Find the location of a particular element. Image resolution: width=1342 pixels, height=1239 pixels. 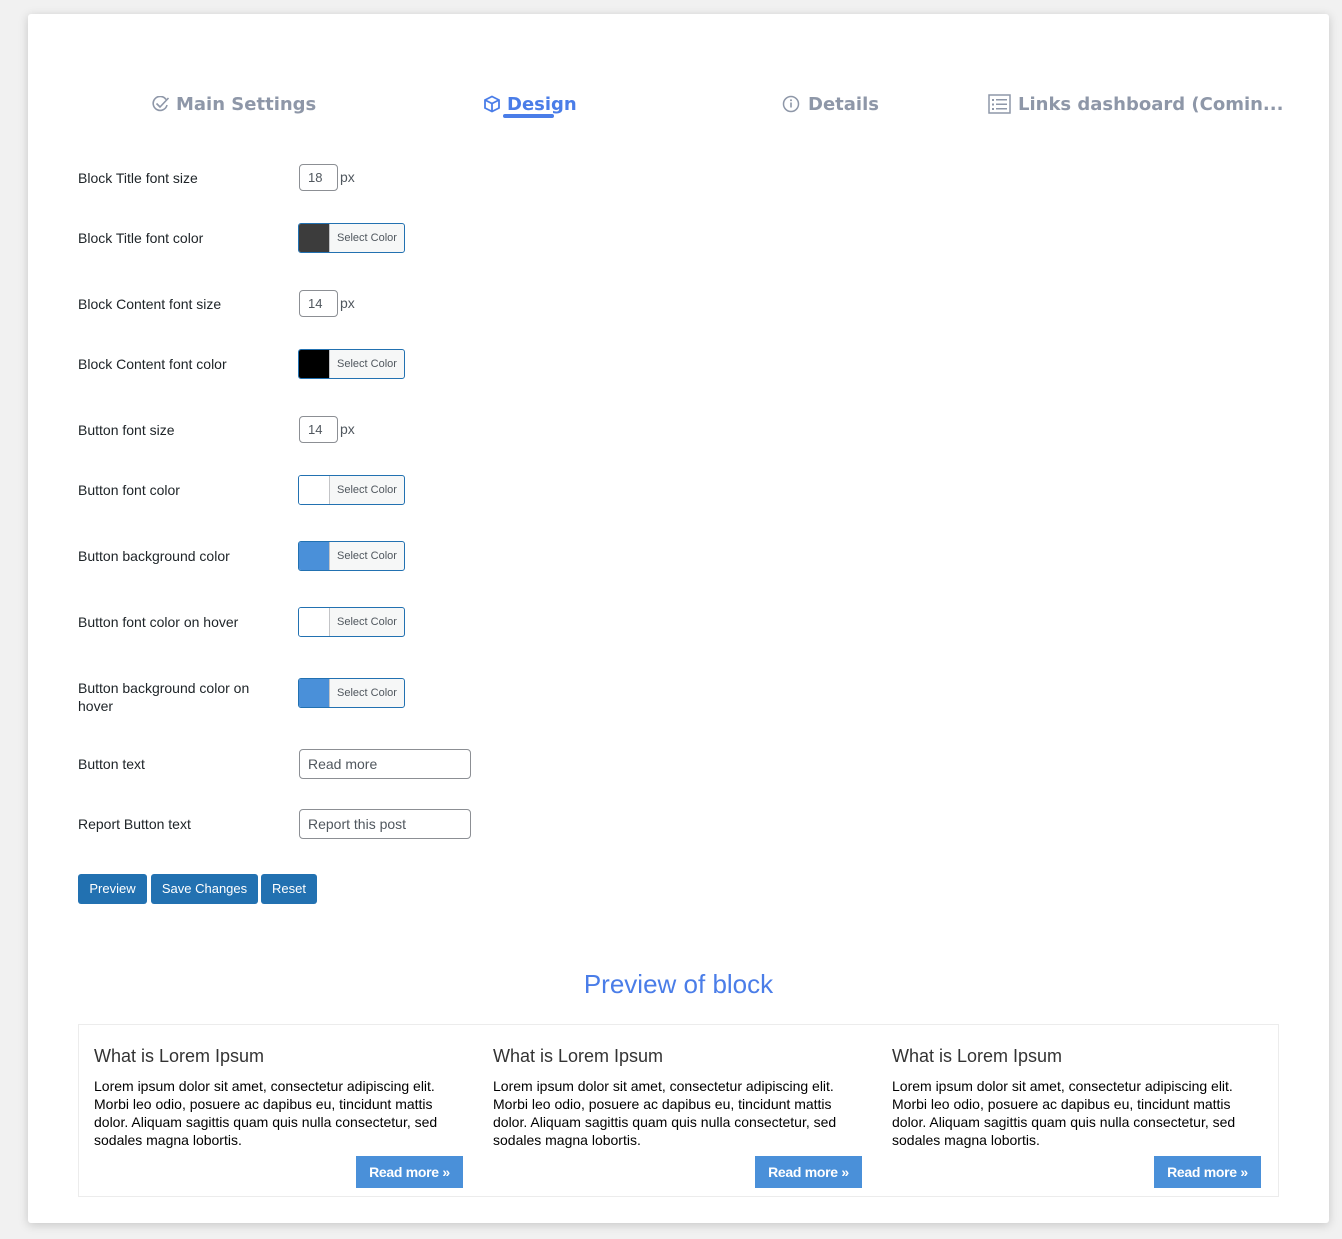

check-circle-icon is located at coordinates (160, 104).